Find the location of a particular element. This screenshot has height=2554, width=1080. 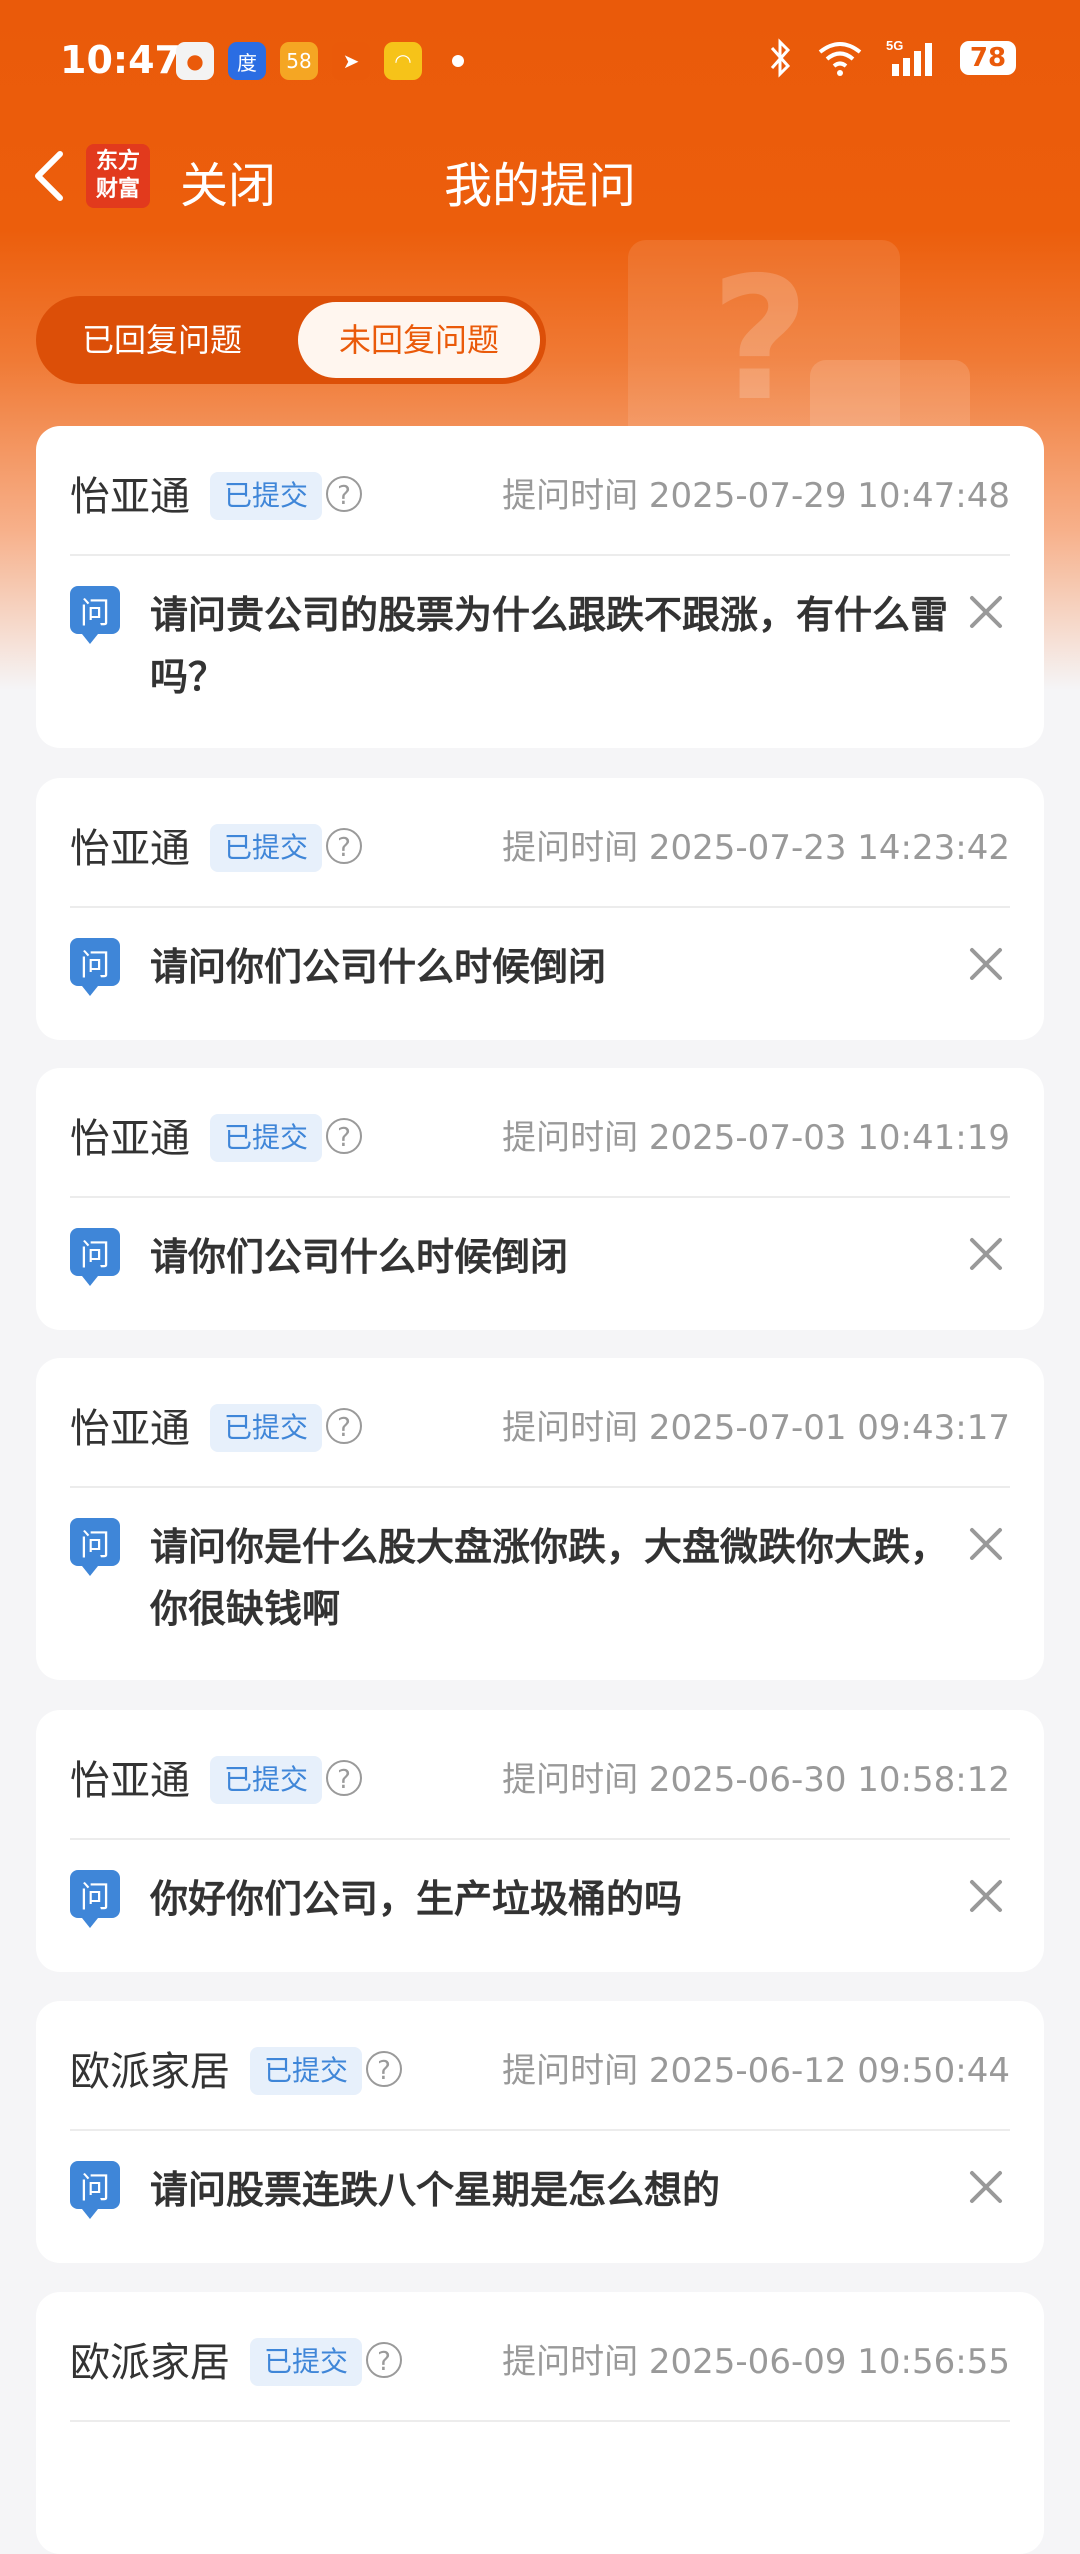

question-text: 请问你是什么股大盘涨你跌，大盘微跌你大跌，你很缺钱啊 is located at coordinates (565, 1578).